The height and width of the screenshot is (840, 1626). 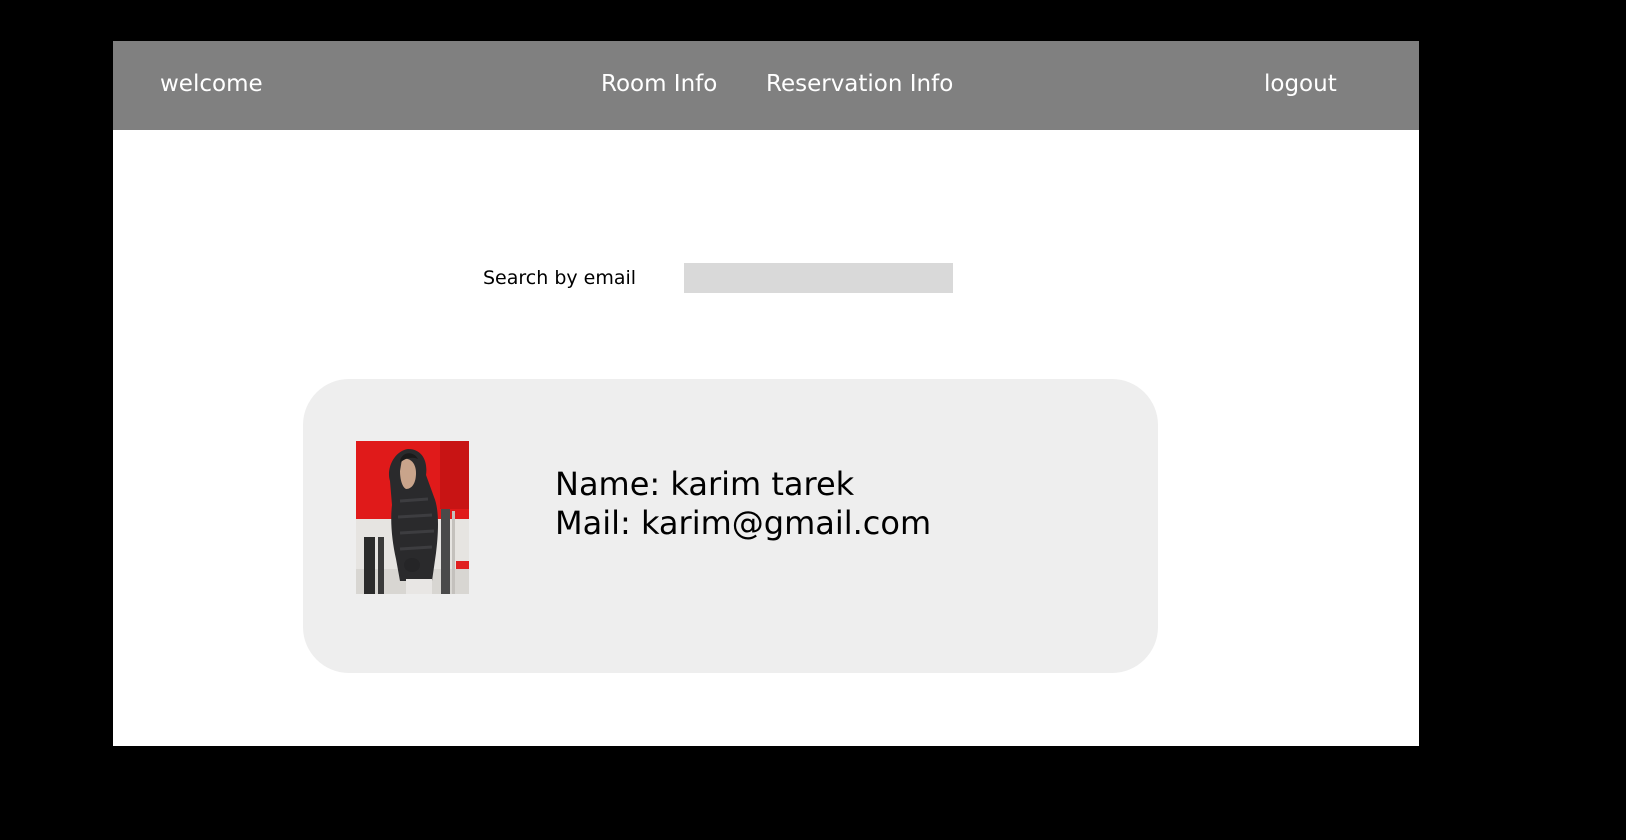 What do you see at coordinates (659, 84) in the screenshot?
I see `nav-room-info-link: Room Info` at bounding box center [659, 84].